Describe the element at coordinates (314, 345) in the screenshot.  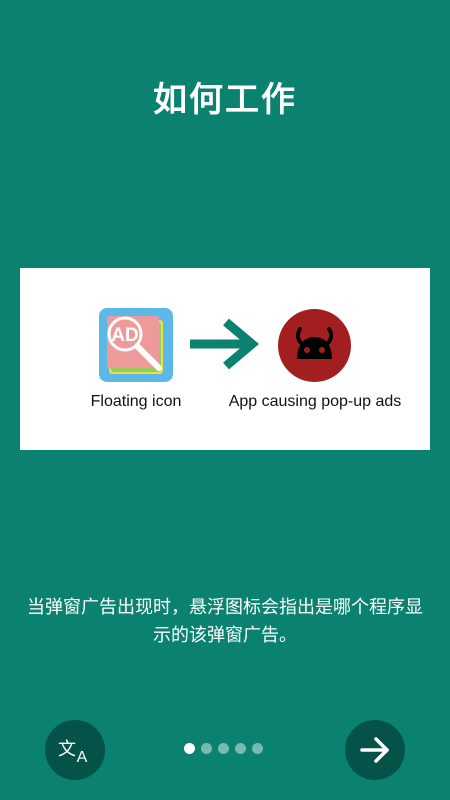
I see `adware-app-icon` at that location.